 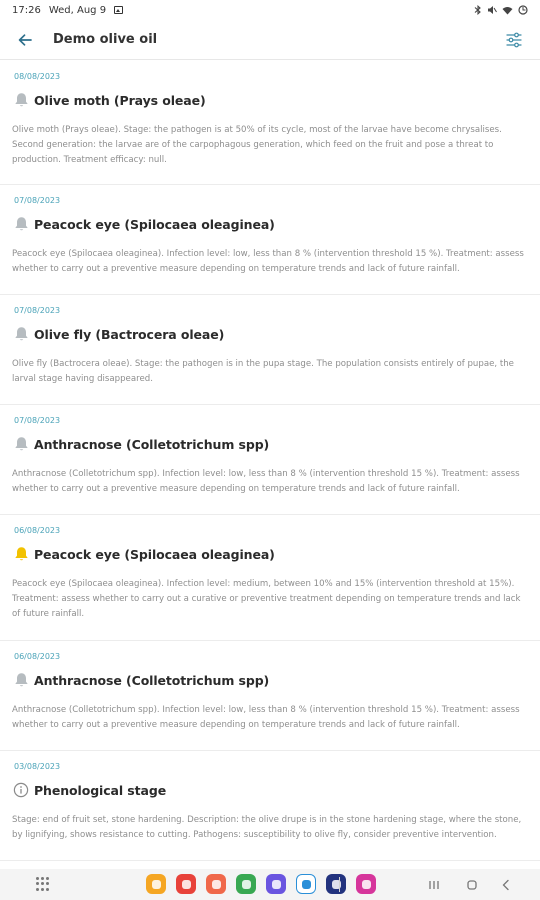 I want to click on back-nav-button, so click(x=506, y=884).